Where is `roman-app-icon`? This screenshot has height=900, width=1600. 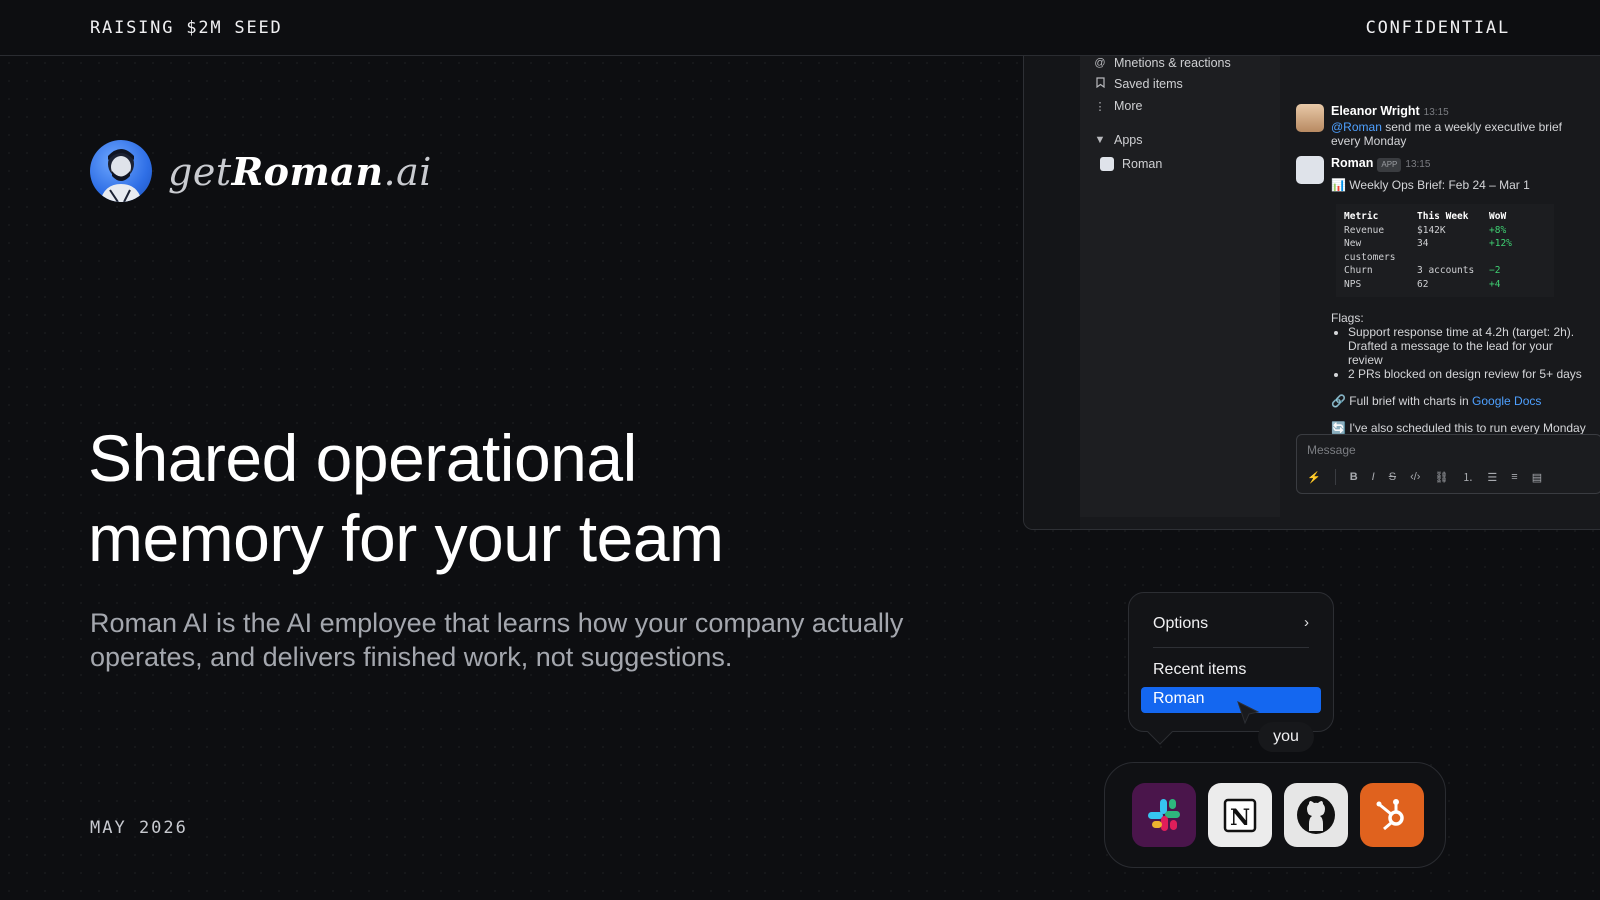
roman-app-icon is located at coordinates (1107, 164).